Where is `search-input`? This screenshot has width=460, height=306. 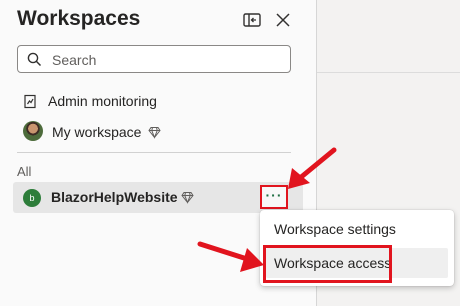 search-input is located at coordinates (167, 60).